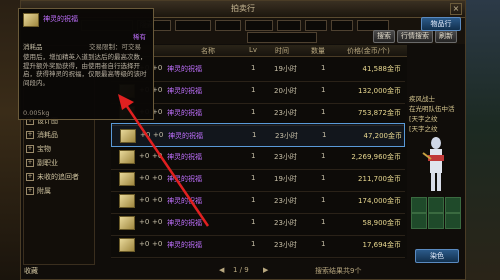 The width and height of the screenshot is (500, 280). I want to click on item-price: 211,700金币, so click(379, 179).